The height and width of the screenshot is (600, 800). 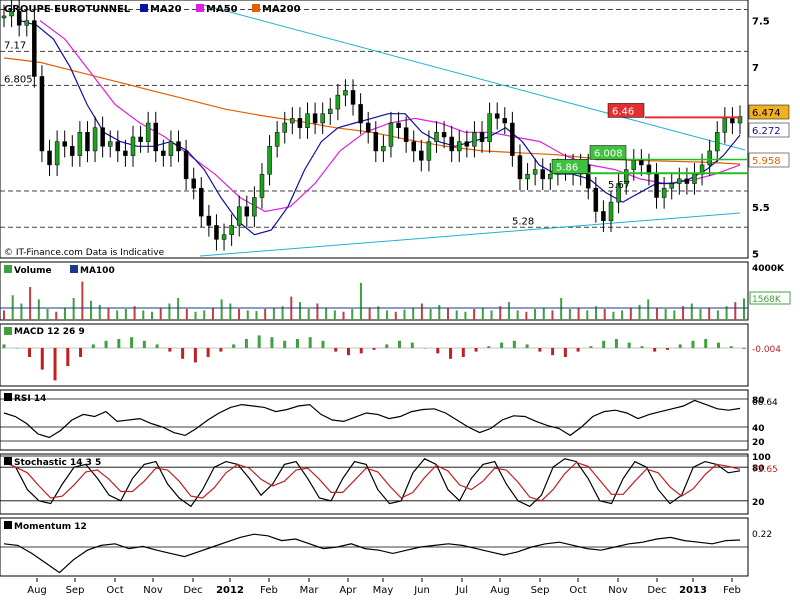 What do you see at coordinates (390, 355) in the screenshot?
I see `macd-panel: MACD 12 26 9 -0.004` at bounding box center [390, 355].